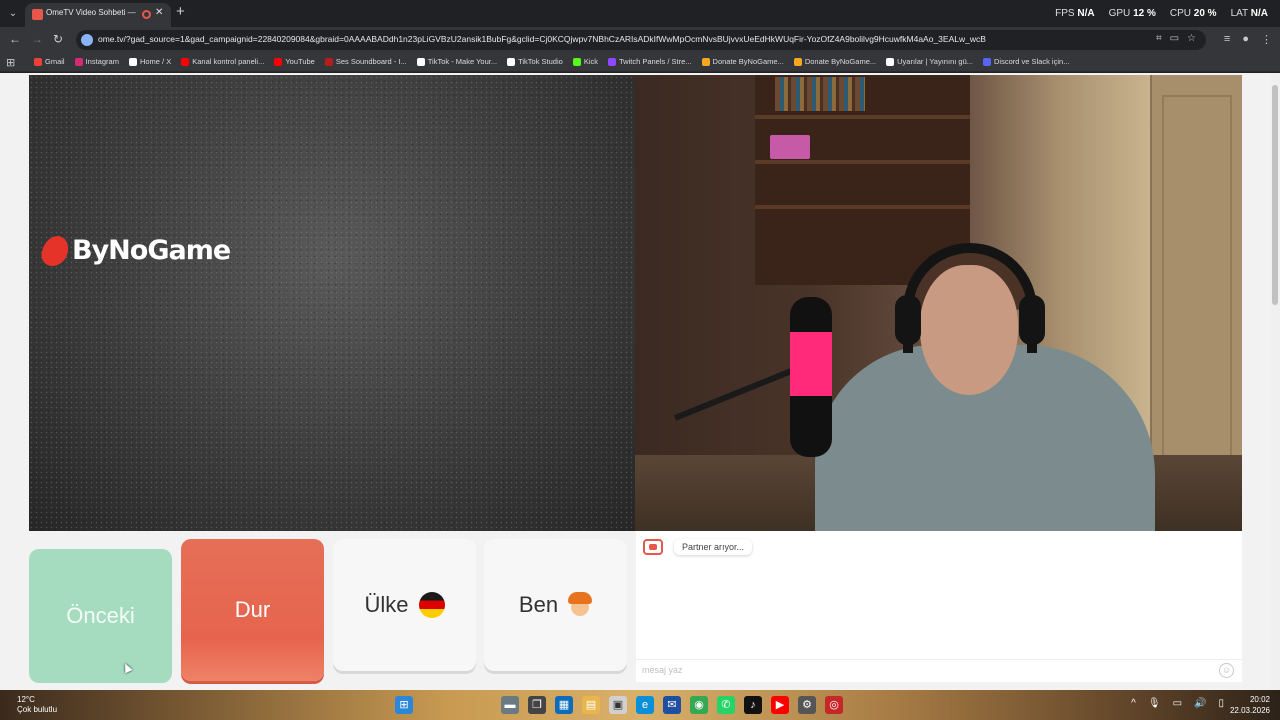 This screenshot has height=720, width=1280. Describe the element at coordinates (591, 705) in the screenshot. I see `file-explorer-icon: ▤` at that location.